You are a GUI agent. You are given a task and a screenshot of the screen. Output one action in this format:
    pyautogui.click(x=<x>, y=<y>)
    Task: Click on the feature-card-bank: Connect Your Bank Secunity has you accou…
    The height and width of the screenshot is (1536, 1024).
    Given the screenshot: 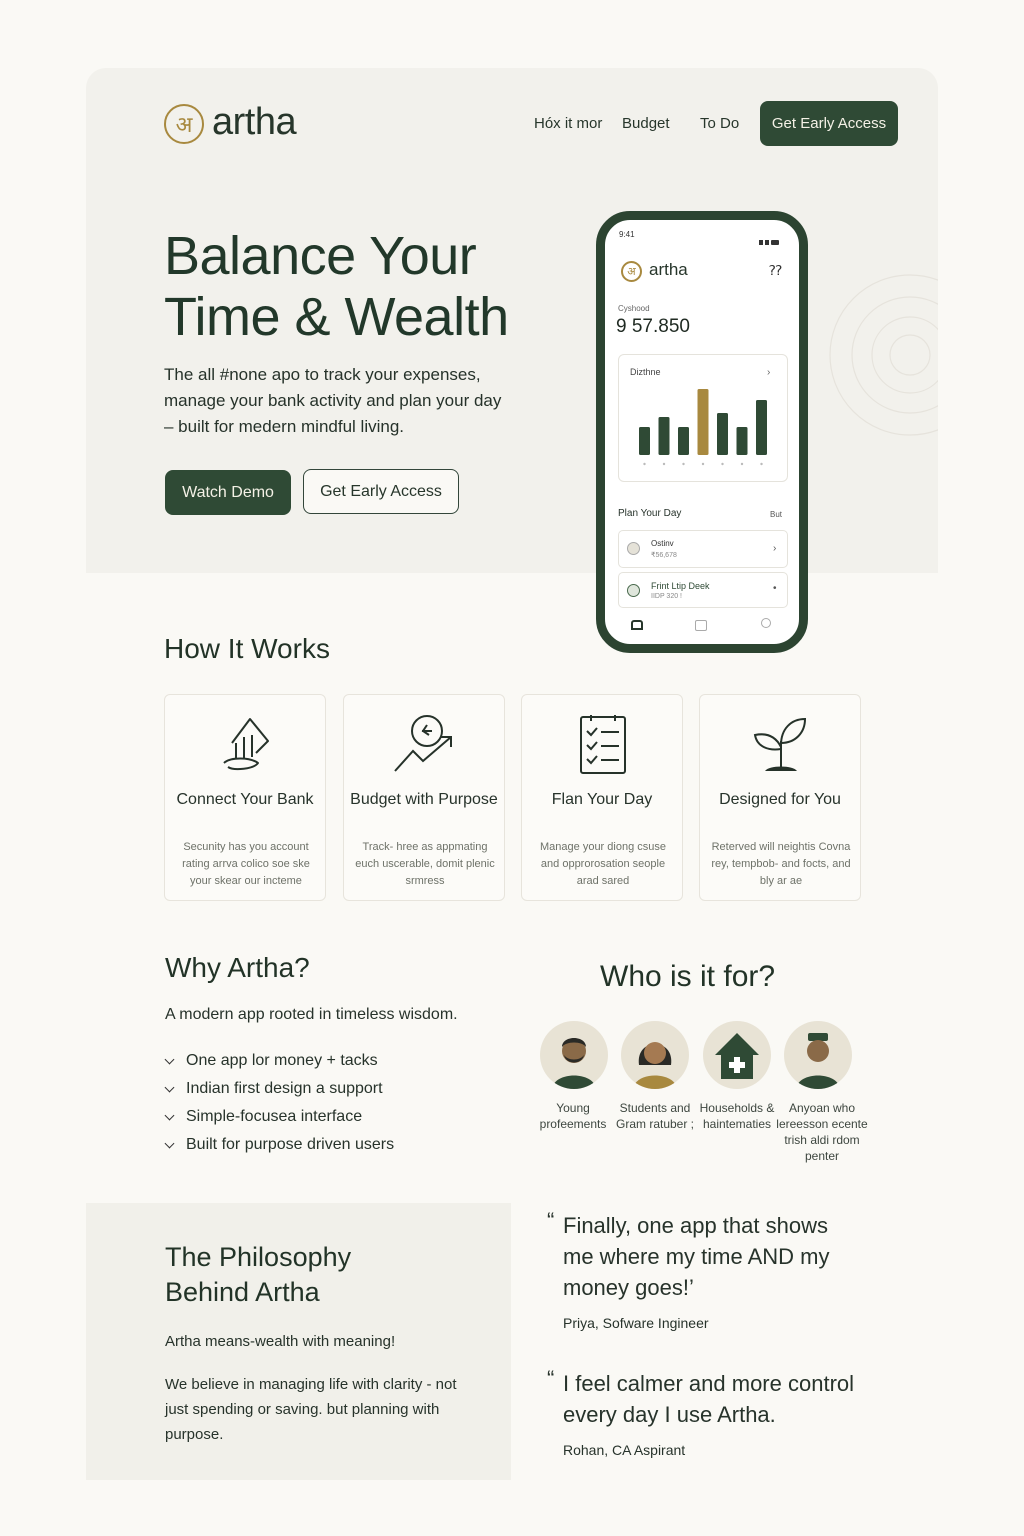 What is the action you would take?
    pyautogui.click(x=245, y=797)
    